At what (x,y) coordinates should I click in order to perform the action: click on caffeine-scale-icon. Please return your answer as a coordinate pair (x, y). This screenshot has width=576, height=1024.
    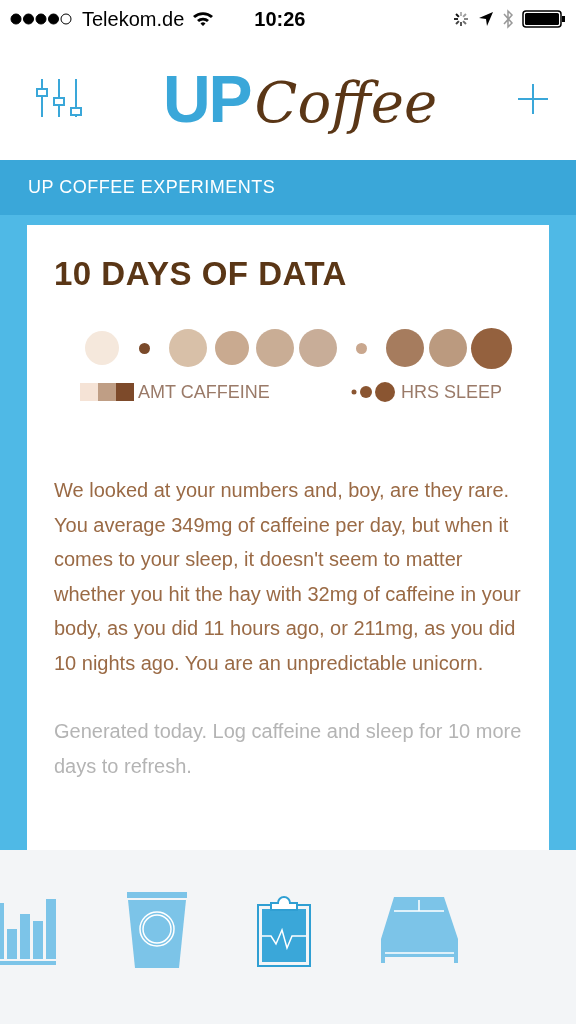
    Looking at the image, I should click on (107, 392).